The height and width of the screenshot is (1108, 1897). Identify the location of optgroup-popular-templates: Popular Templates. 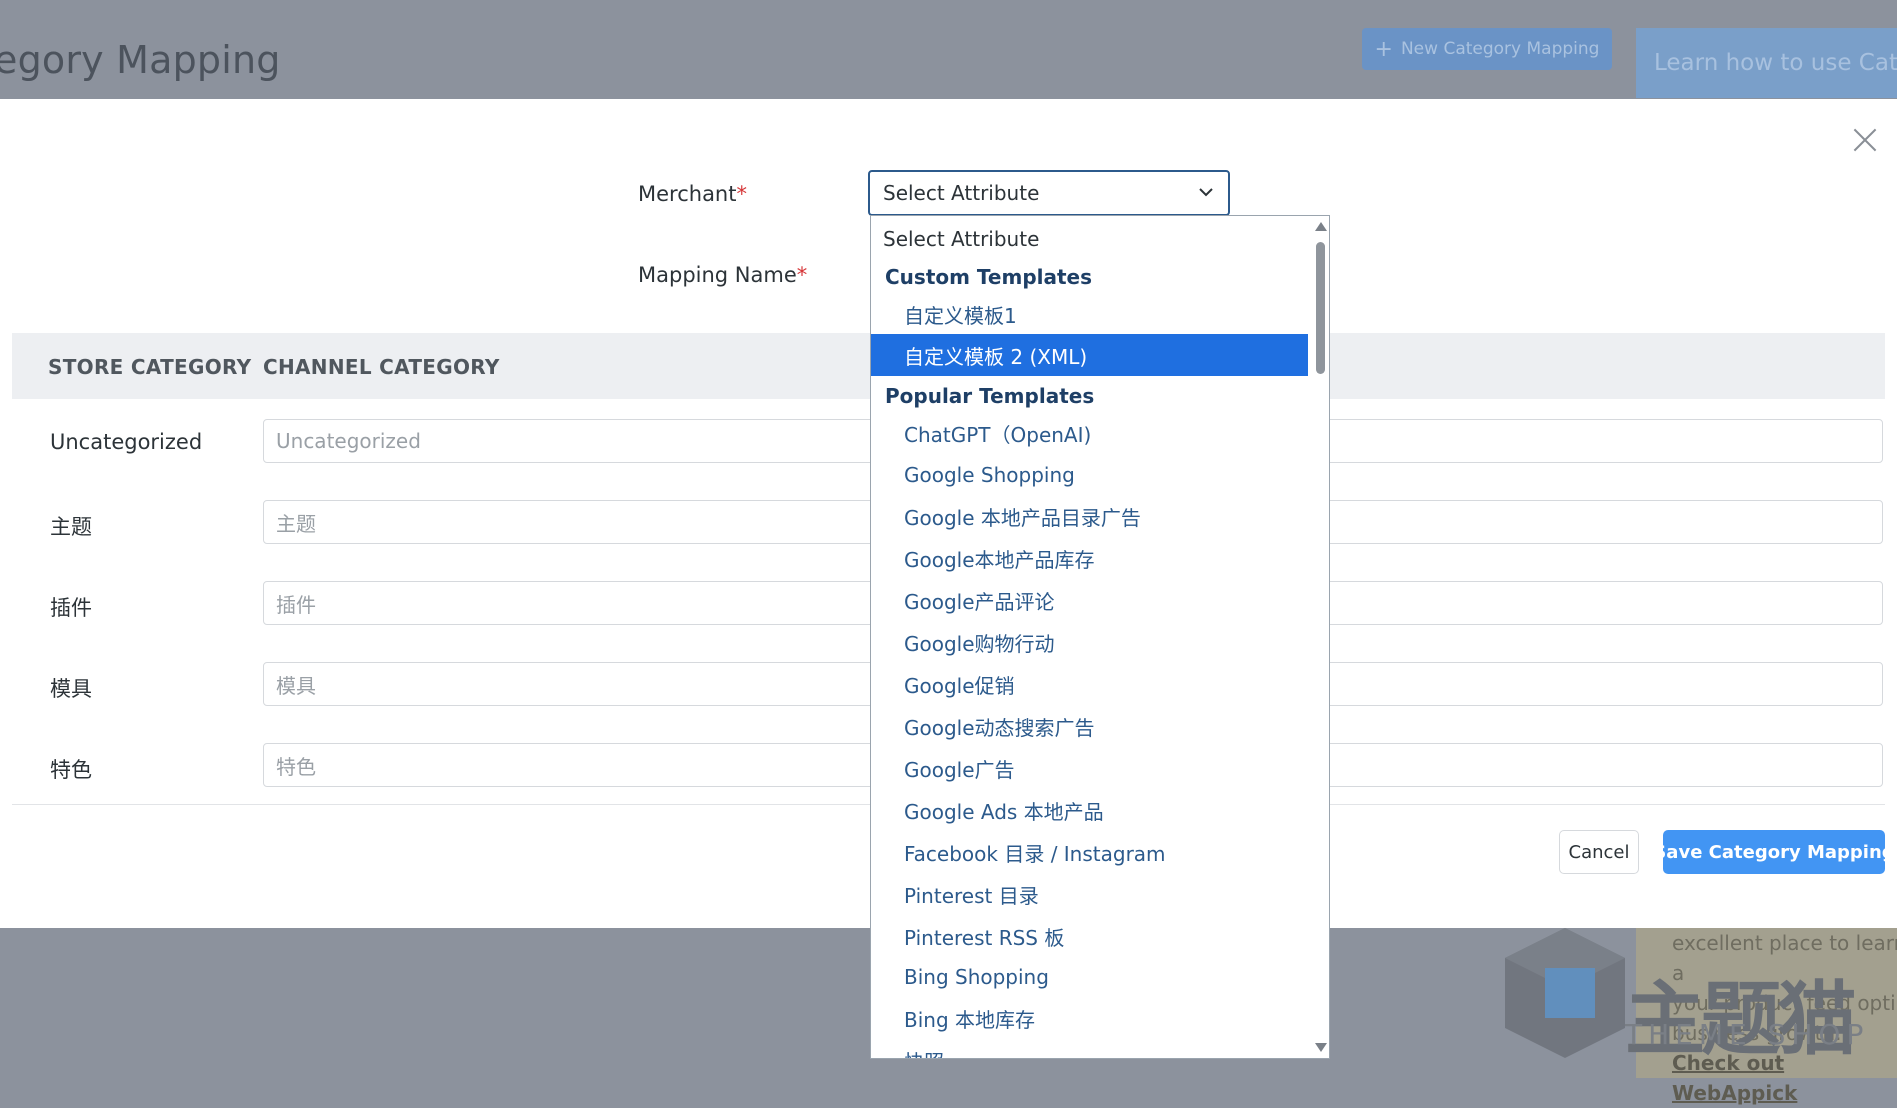
(990, 396).